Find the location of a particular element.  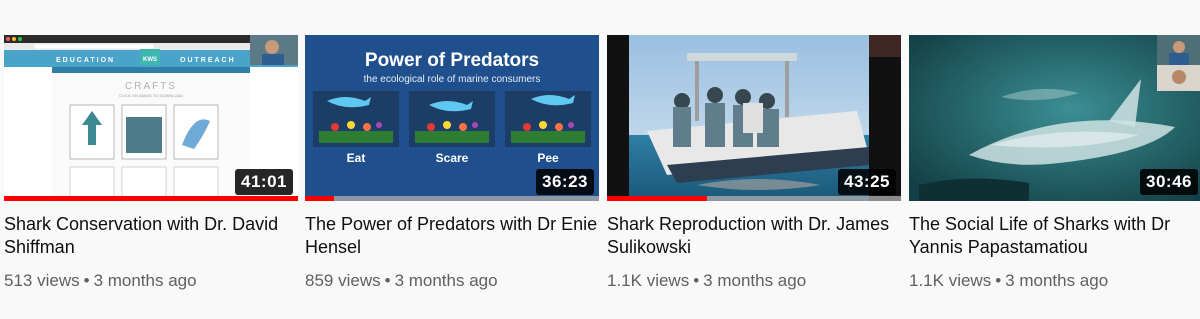

video-duration-2: 36:23 is located at coordinates (565, 182).